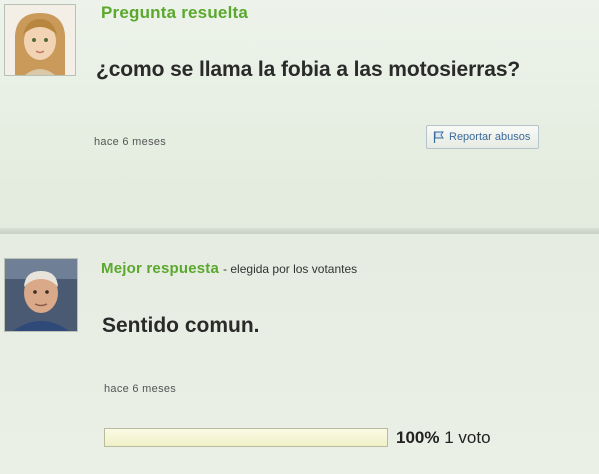 The height and width of the screenshot is (474, 599). I want to click on report-abuse-button: Reportar abusos, so click(483, 137).